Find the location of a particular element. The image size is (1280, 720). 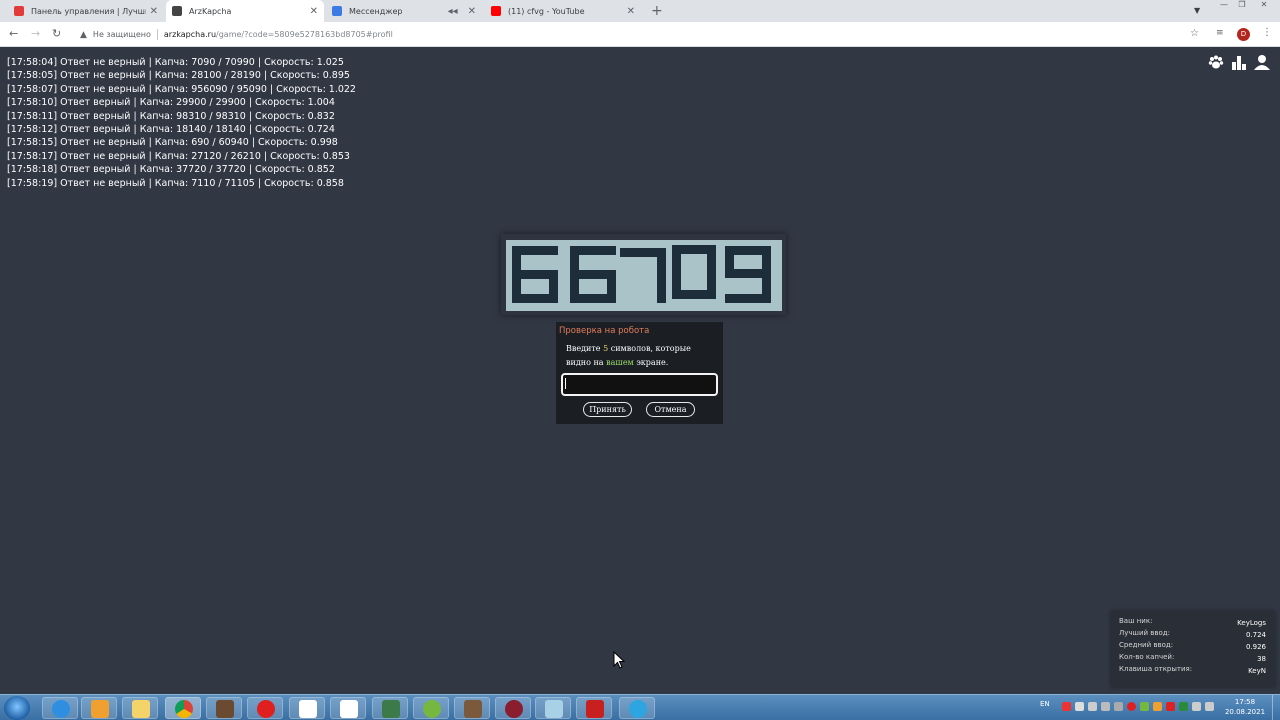

notepad-icon is located at coordinates (554, 709).